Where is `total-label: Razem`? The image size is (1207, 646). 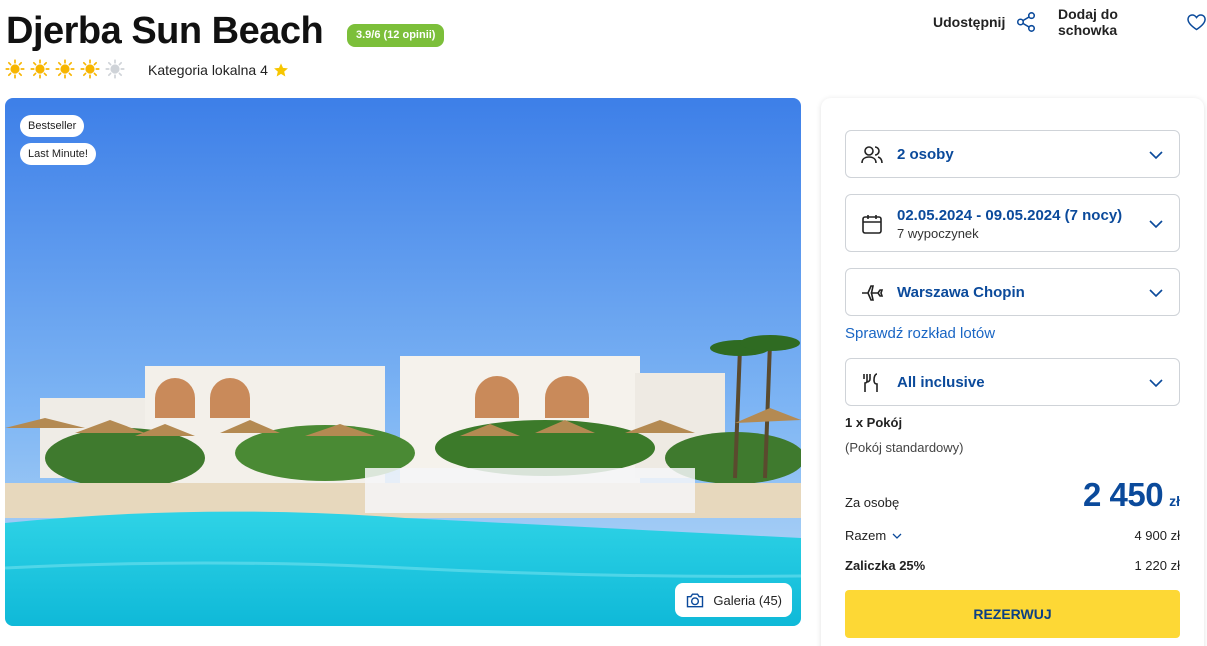 total-label: Razem is located at coordinates (866, 535).